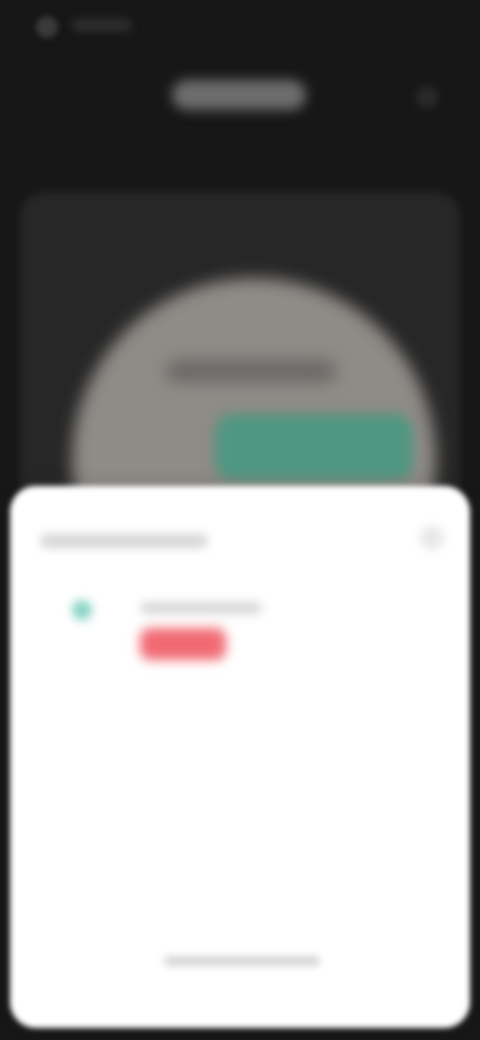 The width and height of the screenshot is (480, 1040). I want to click on status-text, so click(102, 25).